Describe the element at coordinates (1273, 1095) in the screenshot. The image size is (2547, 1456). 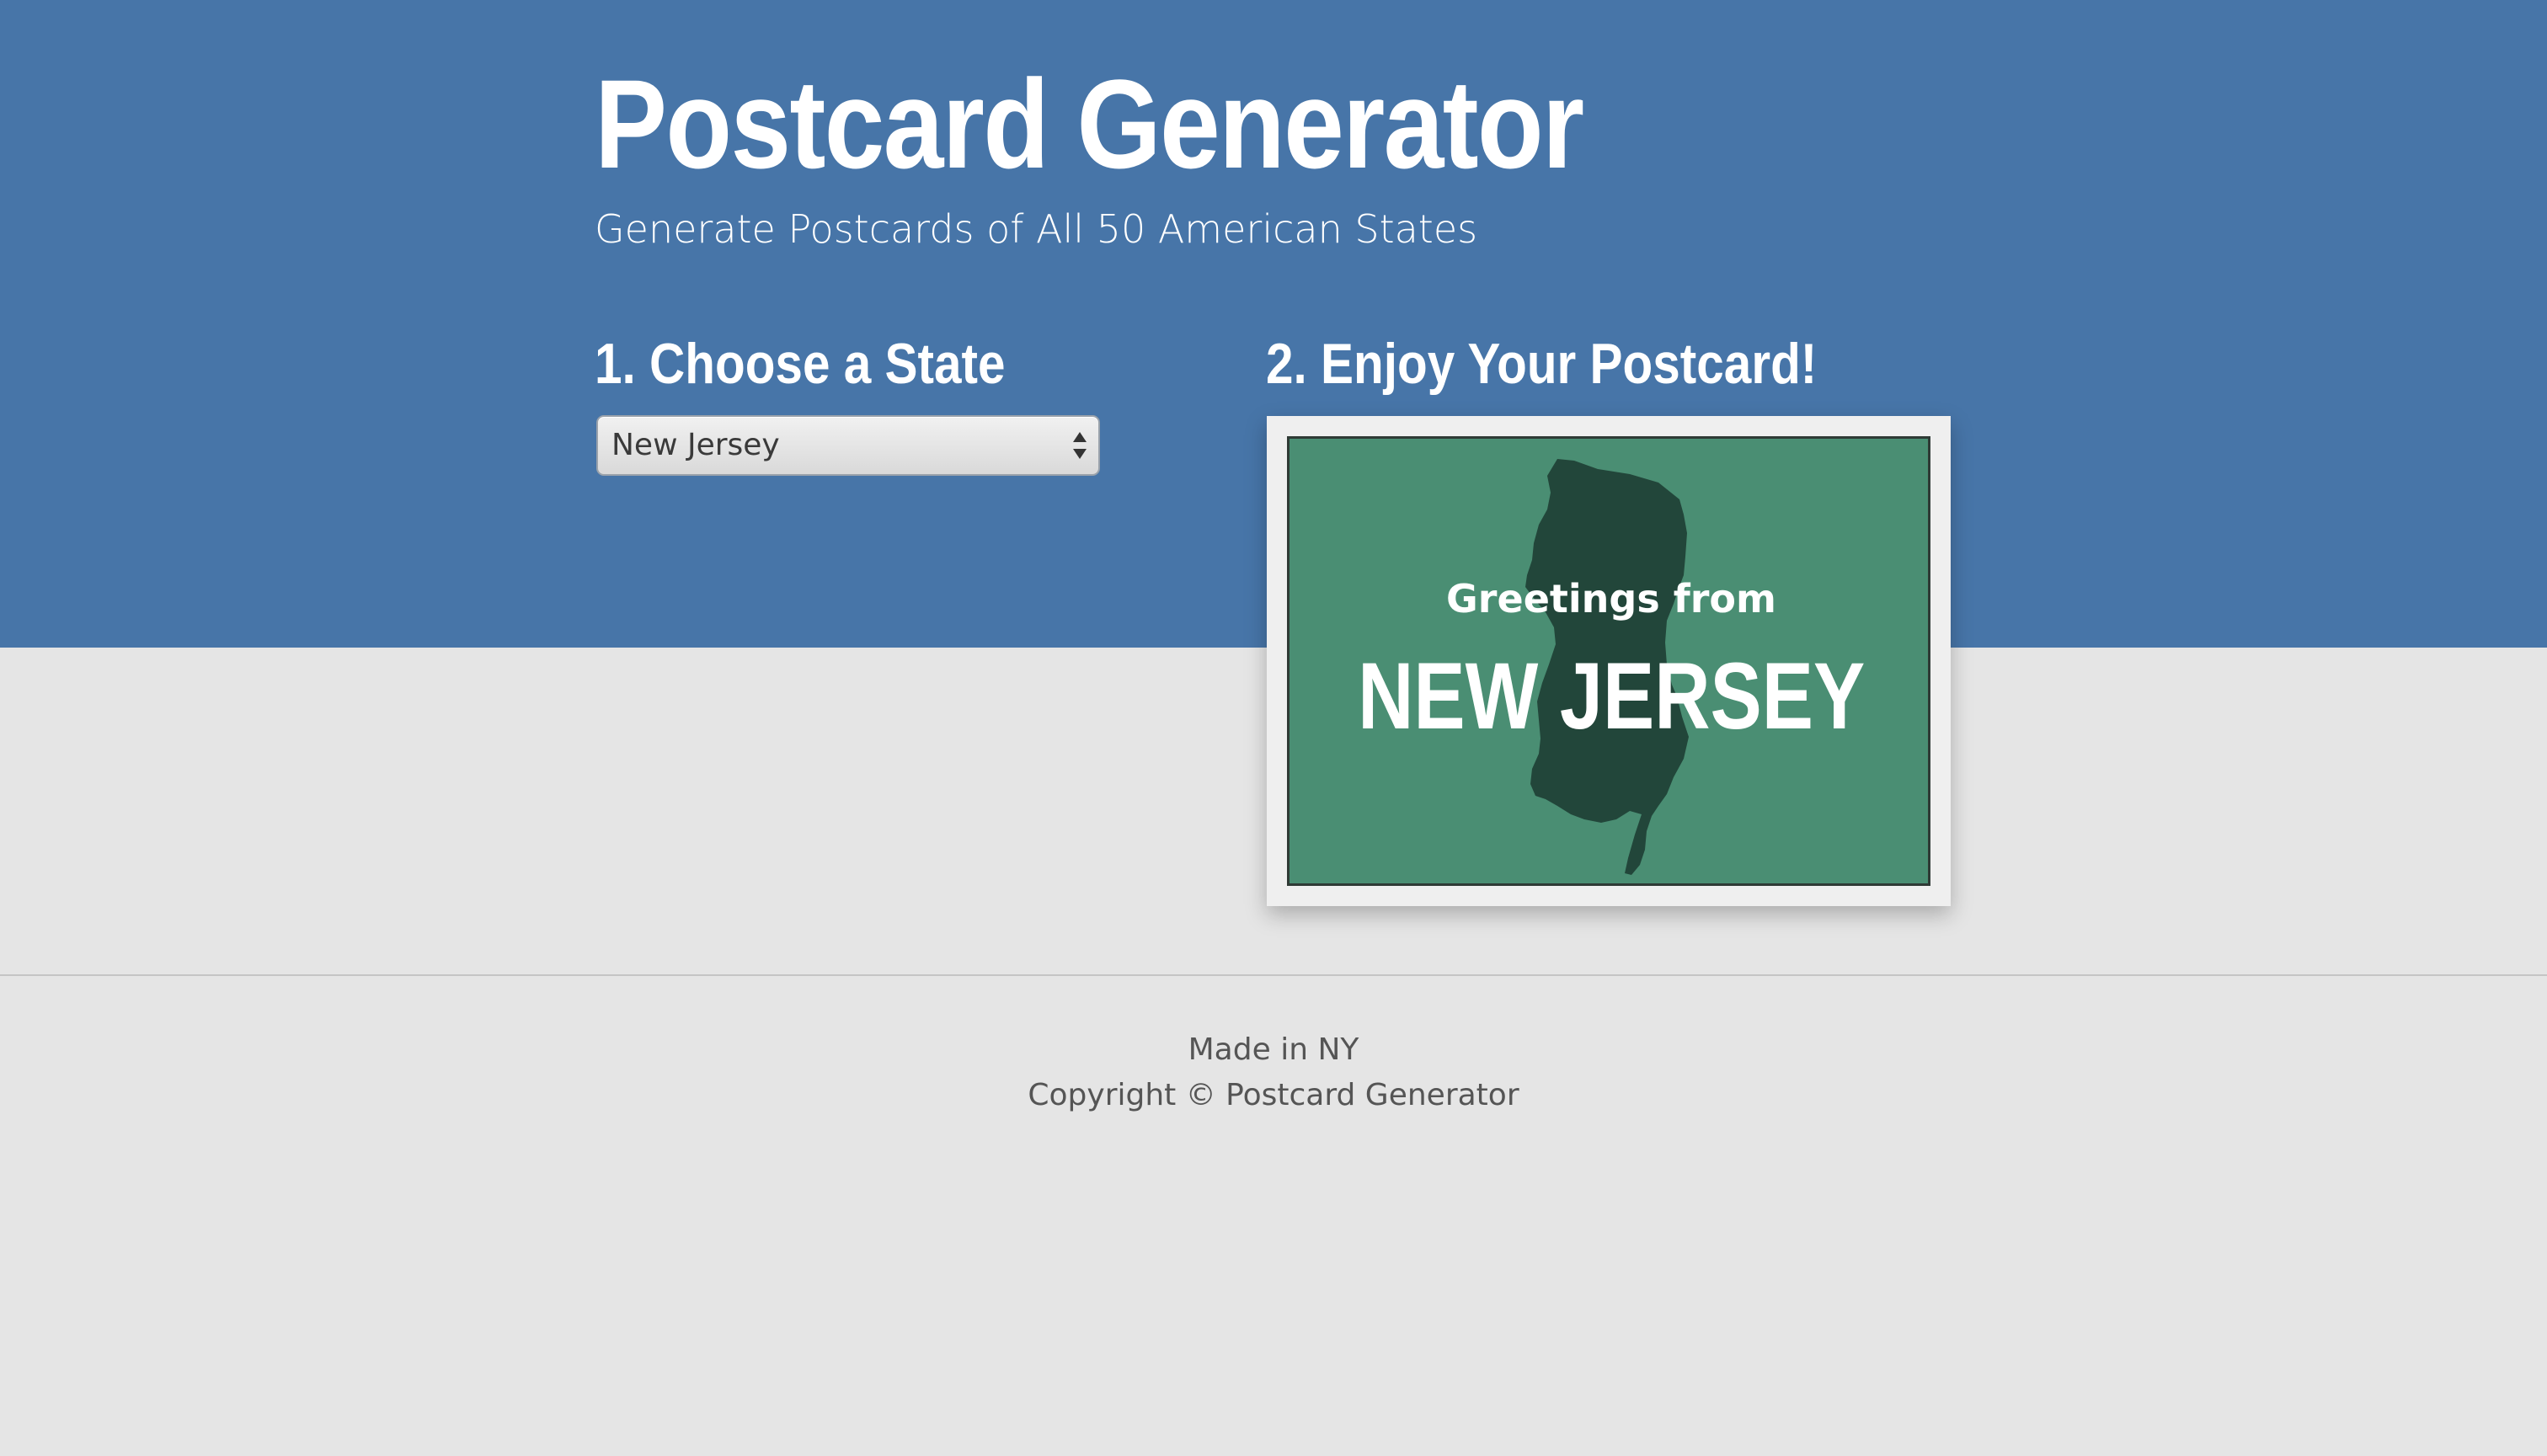
I see `footer-copyright: Copyright © Postcard Generator` at that location.